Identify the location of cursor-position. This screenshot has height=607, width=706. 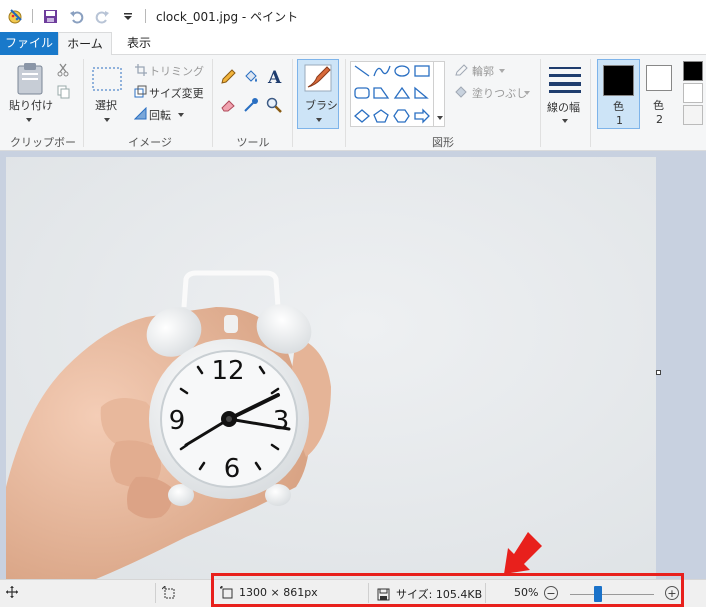
(12, 592).